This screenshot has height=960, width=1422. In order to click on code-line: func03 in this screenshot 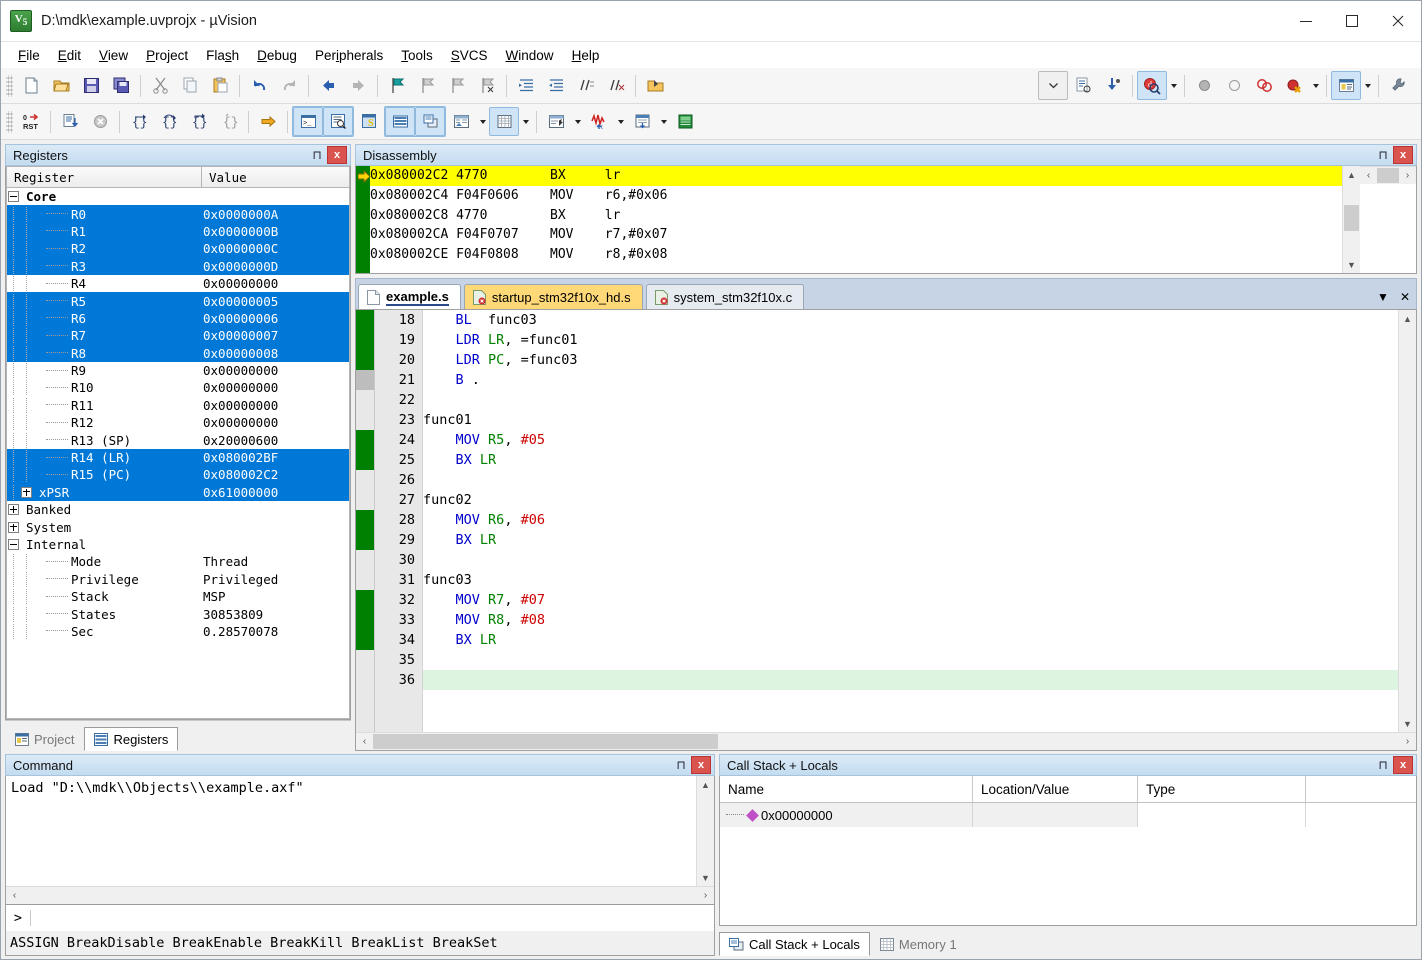, I will do `click(910, 580)`.